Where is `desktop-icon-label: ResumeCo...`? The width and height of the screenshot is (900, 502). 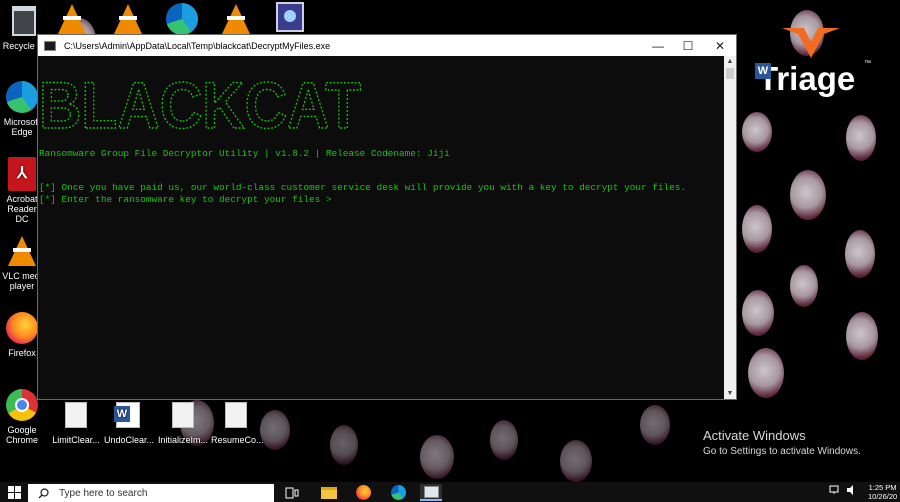 desktop-icon-label: ResumeCo... is located at coordinates (237, 440).